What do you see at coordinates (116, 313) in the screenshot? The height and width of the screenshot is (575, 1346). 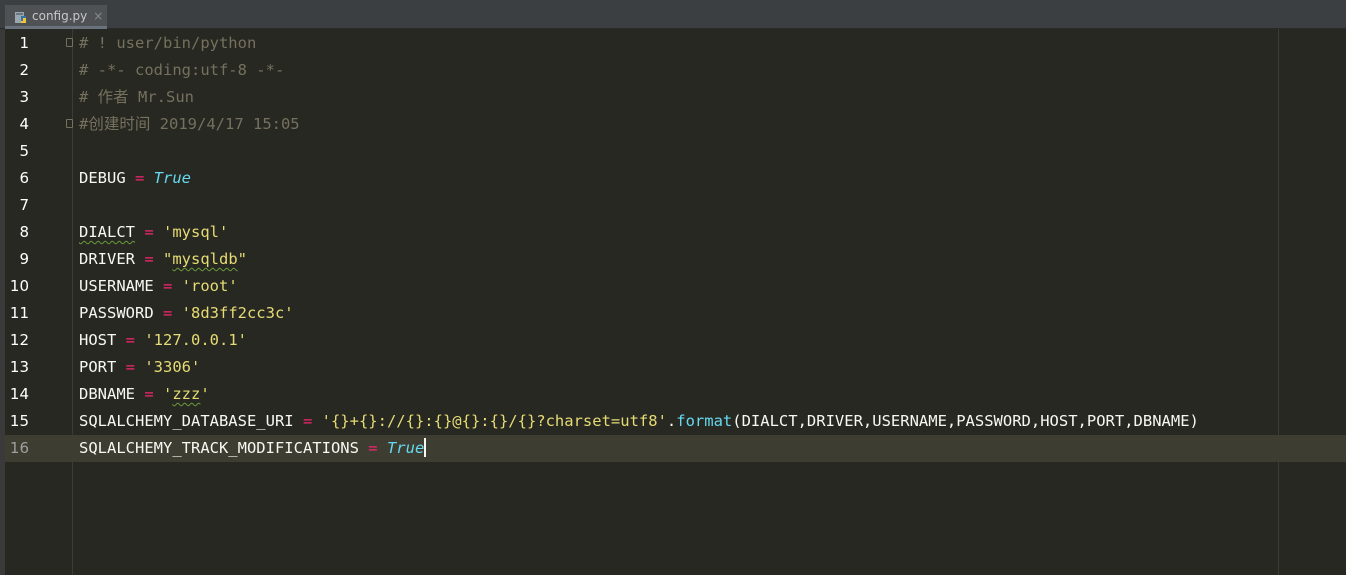 I see `code-token-name: PASSWORD` at bounding box center [116, 313].